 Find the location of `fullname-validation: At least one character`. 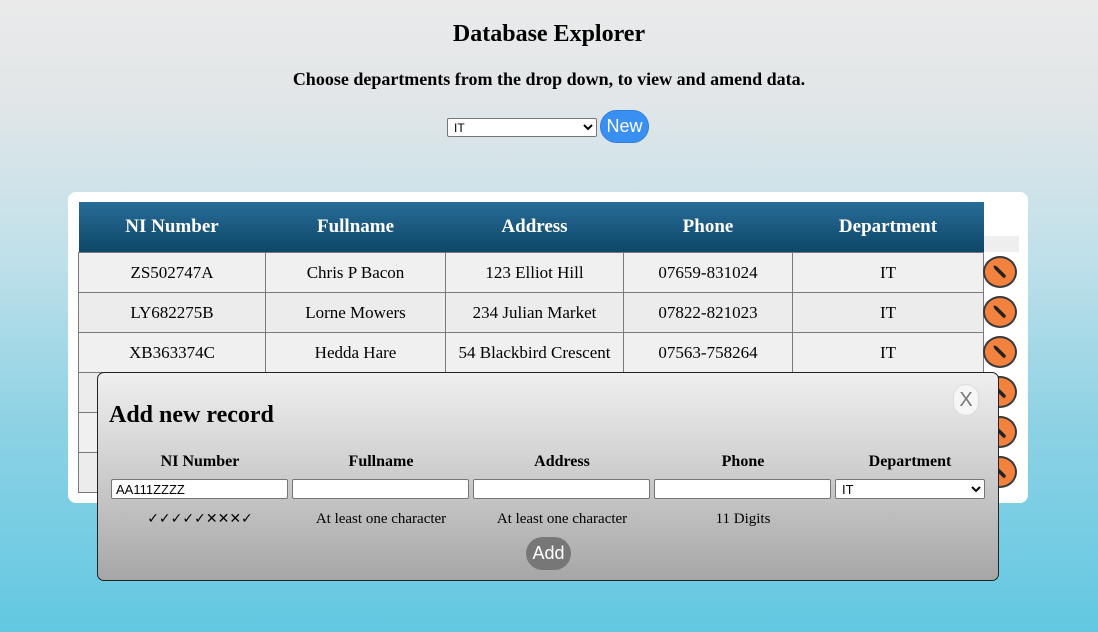

fullname-validation: At least one character is located at coordinates (381, 519).